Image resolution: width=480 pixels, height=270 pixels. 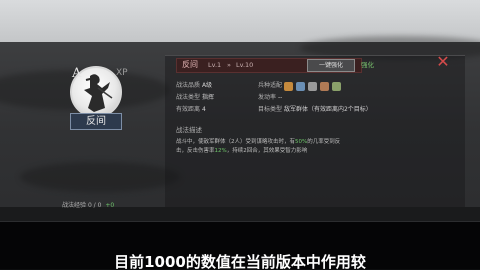 I want to click on stat-target: 目标类型 敌军群体（有效距离内2个目标）, so click(x=315, y=110).